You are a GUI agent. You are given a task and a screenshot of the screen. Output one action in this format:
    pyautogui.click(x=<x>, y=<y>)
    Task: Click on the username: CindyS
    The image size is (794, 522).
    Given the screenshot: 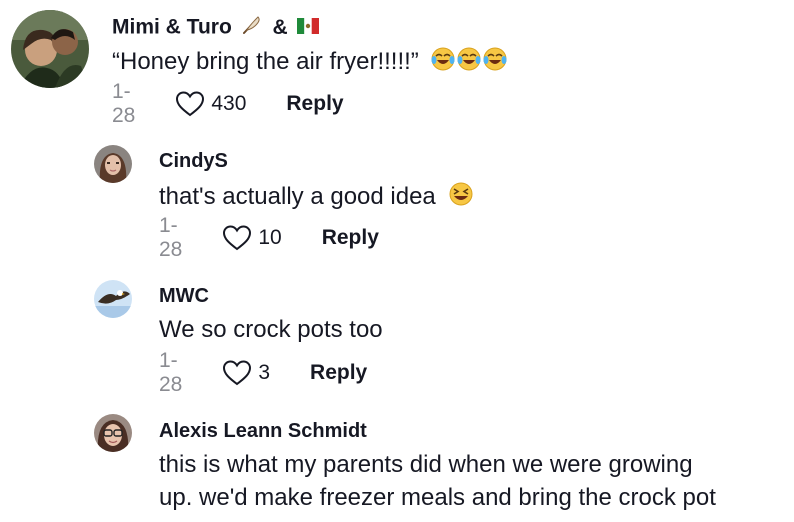 What is the action you would take?
    pyautogui.click(x=193, y=161)
    